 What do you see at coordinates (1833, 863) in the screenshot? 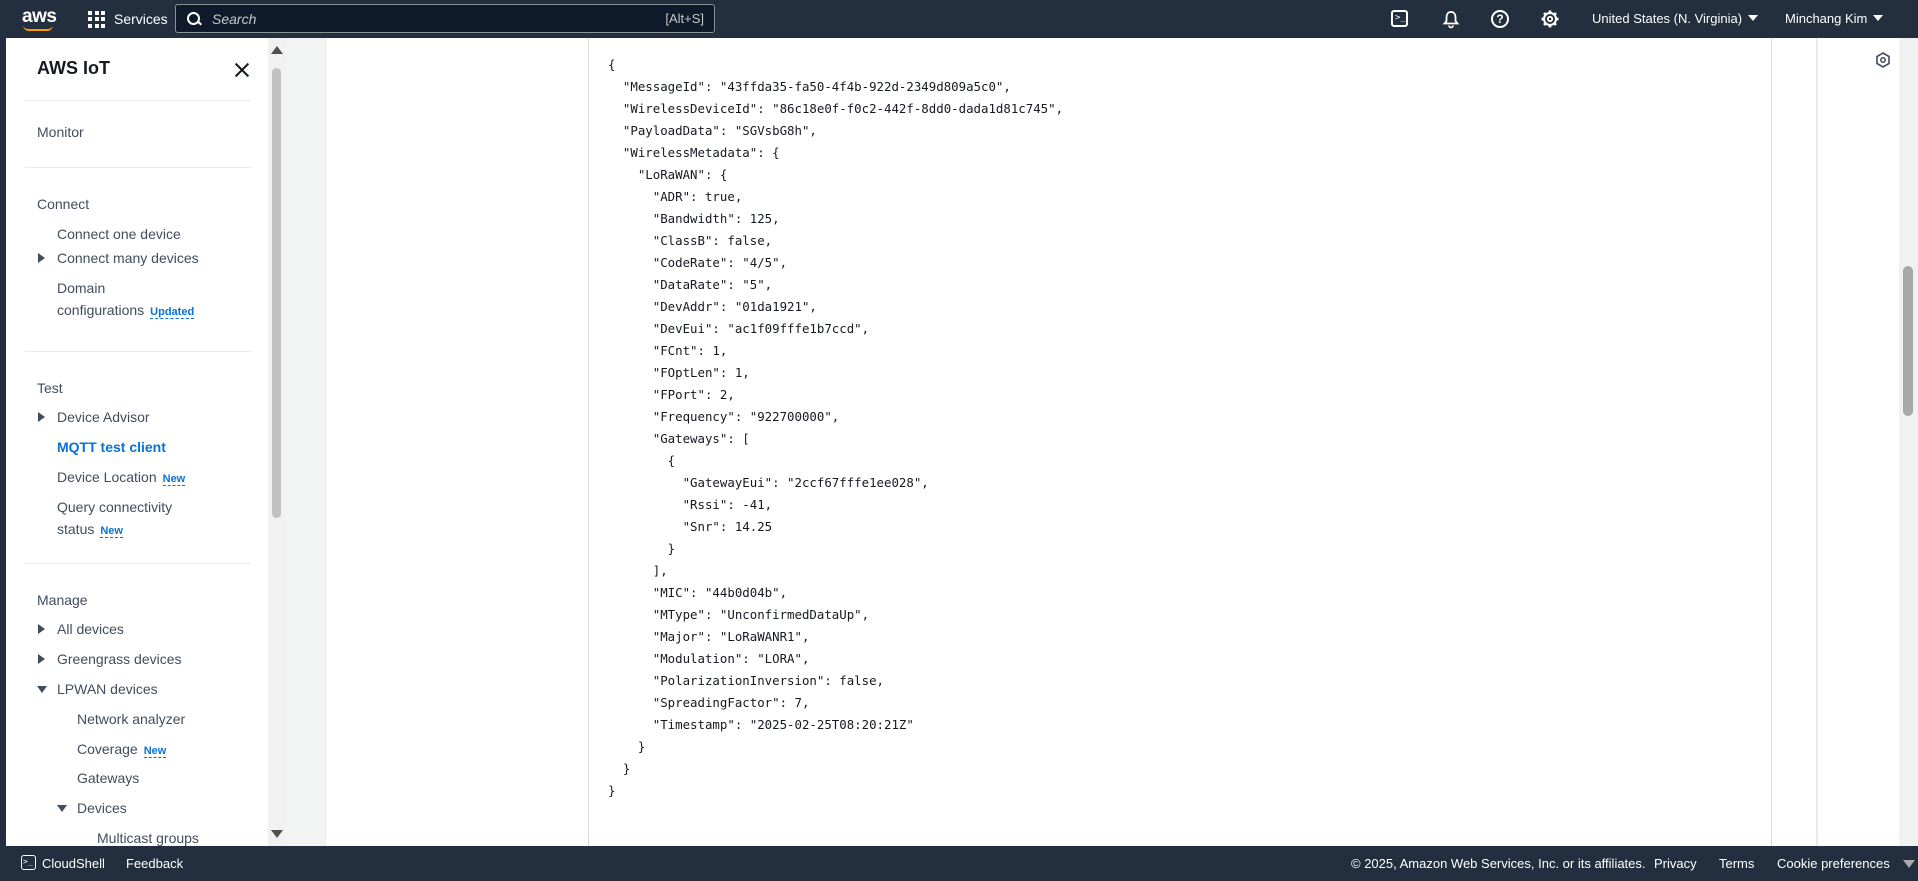
I see `cookie-preferences-link: Cookie preferences` at bounding box center [1833, 863].